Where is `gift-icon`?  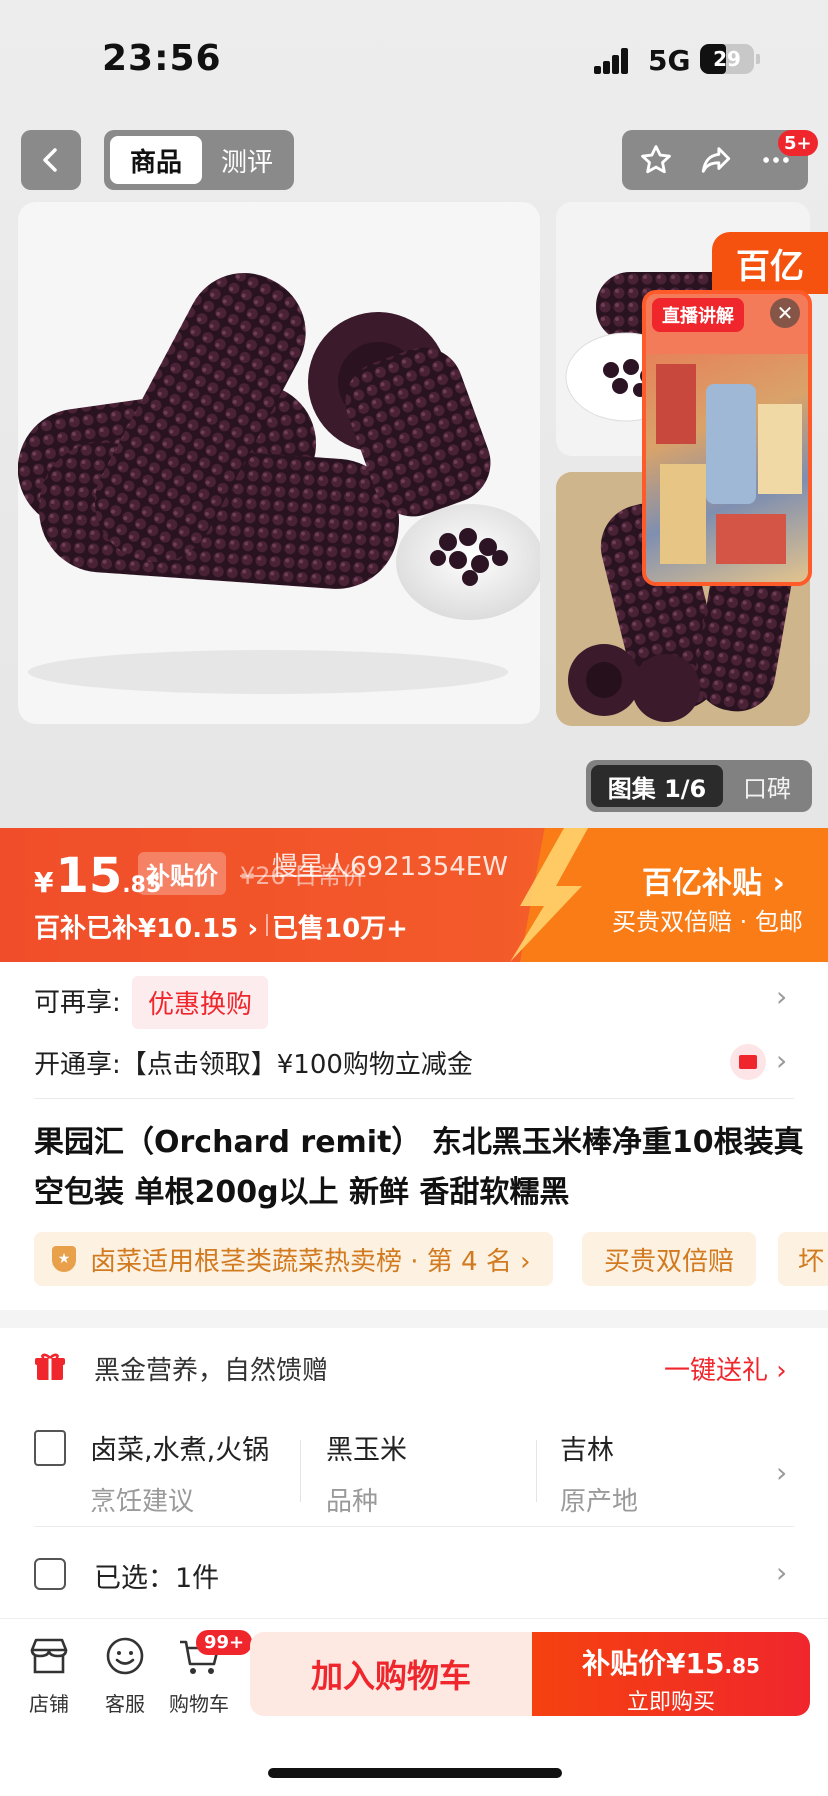
gift-icon is located at coordinates (50, 1366).